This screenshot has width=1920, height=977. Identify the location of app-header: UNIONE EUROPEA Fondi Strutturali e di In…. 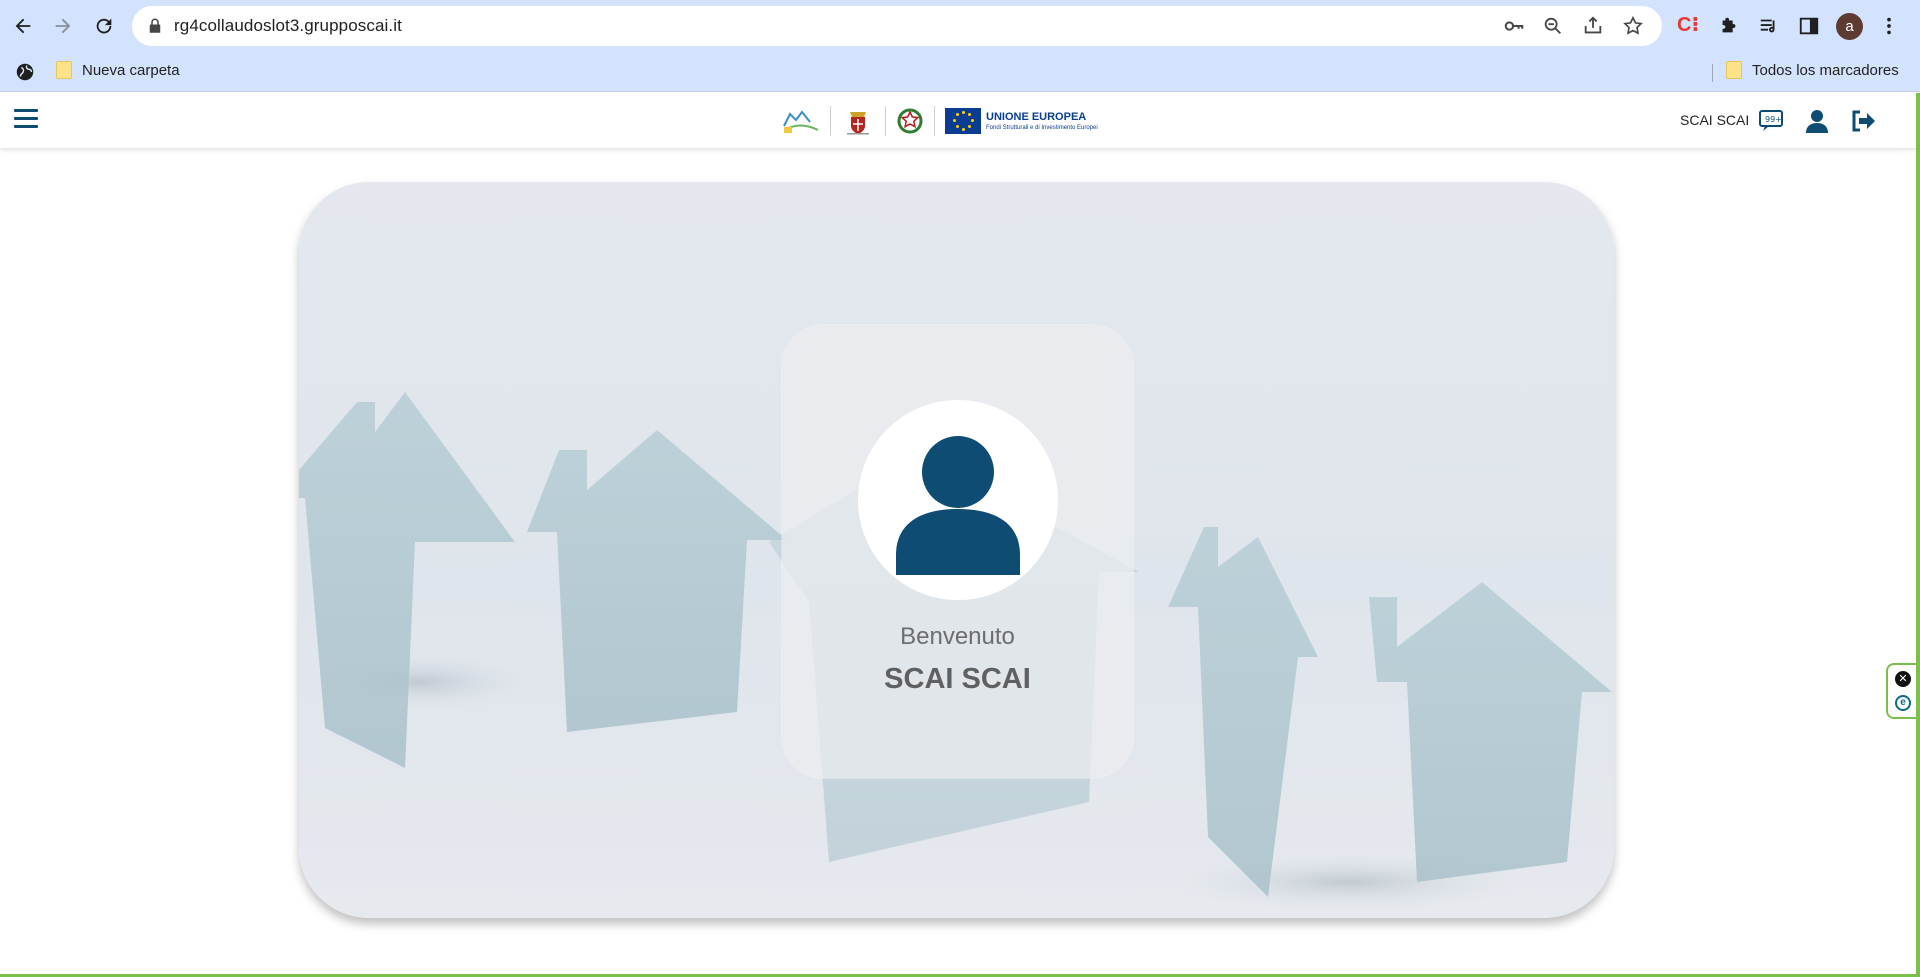
(958, 120).